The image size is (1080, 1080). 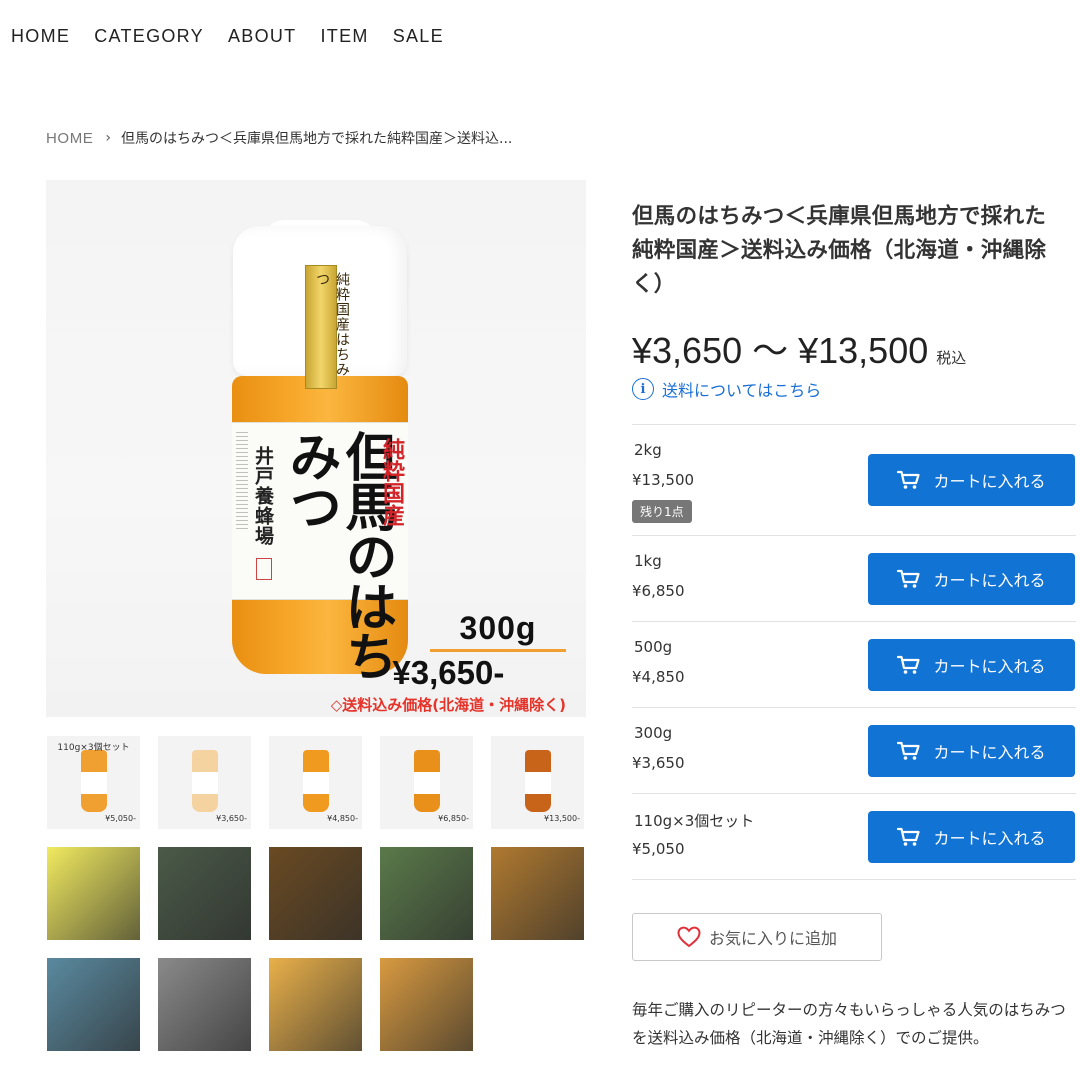 What do you see at coordinates (537, 782) in the screenshot?
I see `thumbnail-5: ¥13,500-` at bounding box center [537, 782].